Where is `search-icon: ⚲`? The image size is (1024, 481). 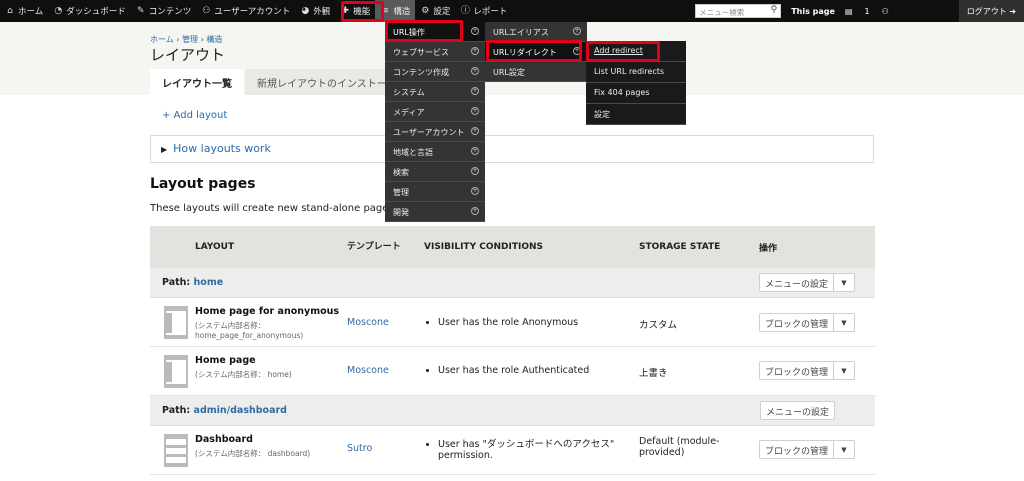 search-icon: ⚲ is located at coordinates (774, 10).